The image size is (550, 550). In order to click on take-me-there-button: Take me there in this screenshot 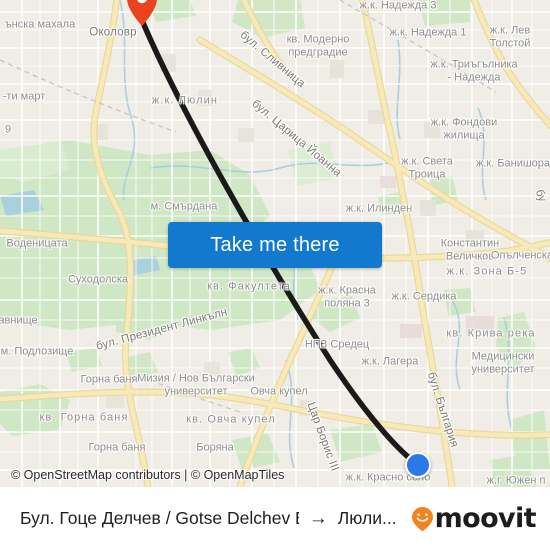, I will do `click(275, 245)`.